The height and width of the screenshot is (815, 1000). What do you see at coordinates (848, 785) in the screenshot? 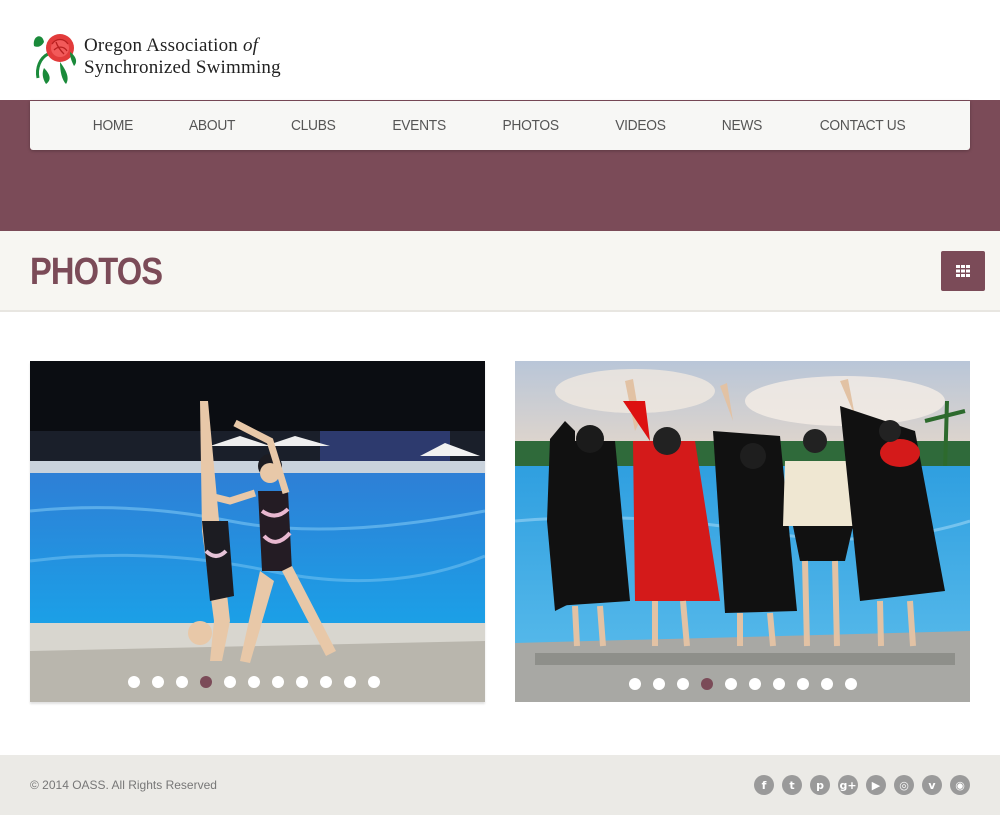
I see `google-plus-icon: g+` at bounding box center [848, 785].